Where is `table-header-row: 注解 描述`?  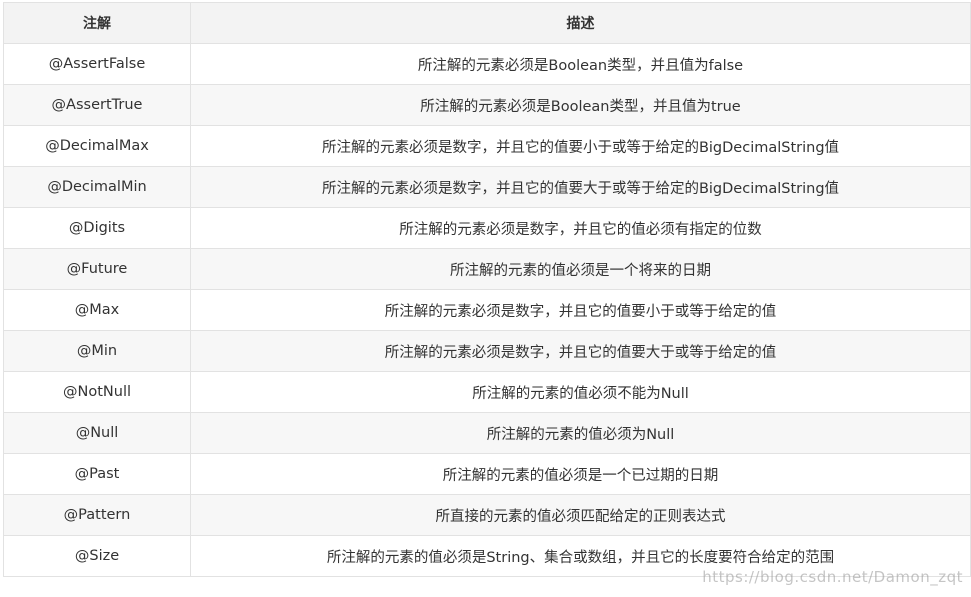
table-header-row: 注解 描述 is located at coordinates (487, 23).